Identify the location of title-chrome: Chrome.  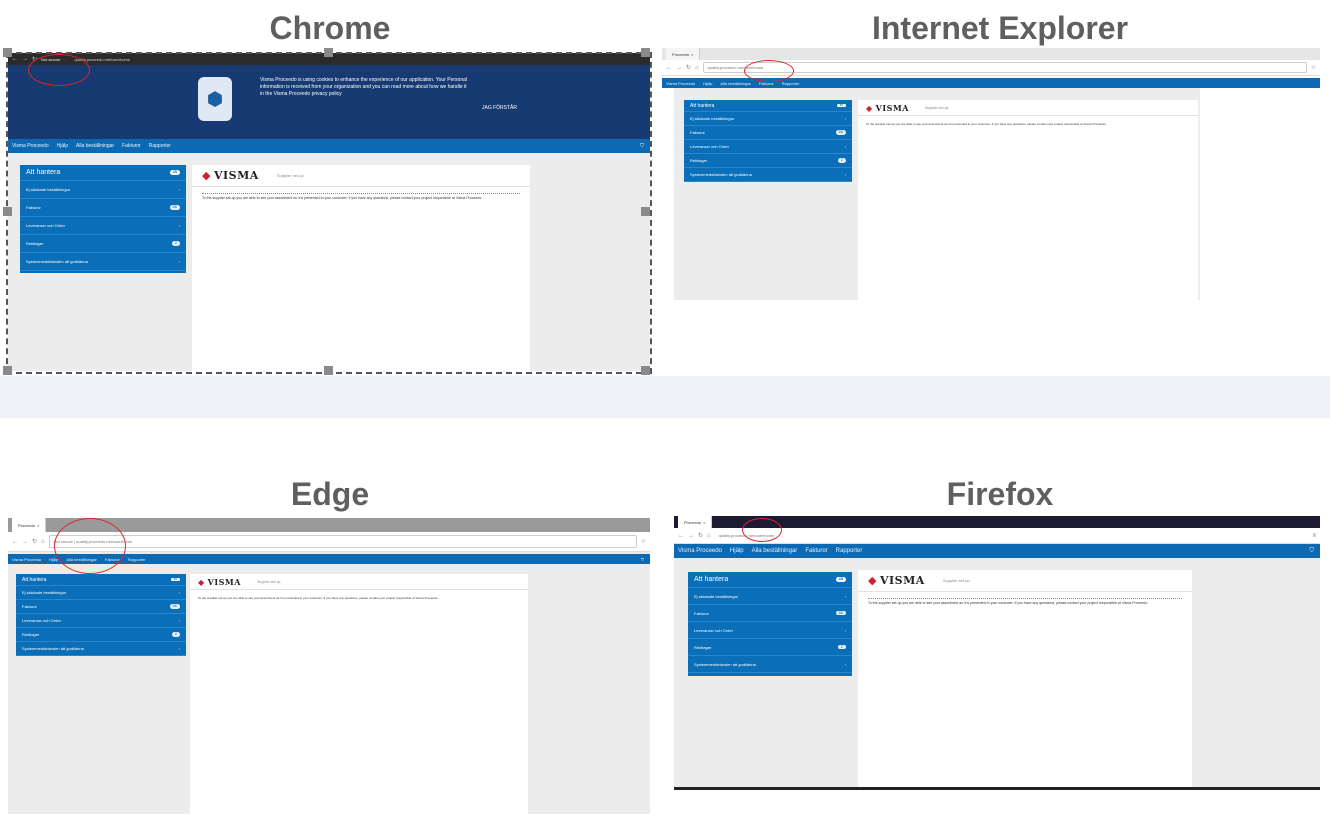
(330, 28).